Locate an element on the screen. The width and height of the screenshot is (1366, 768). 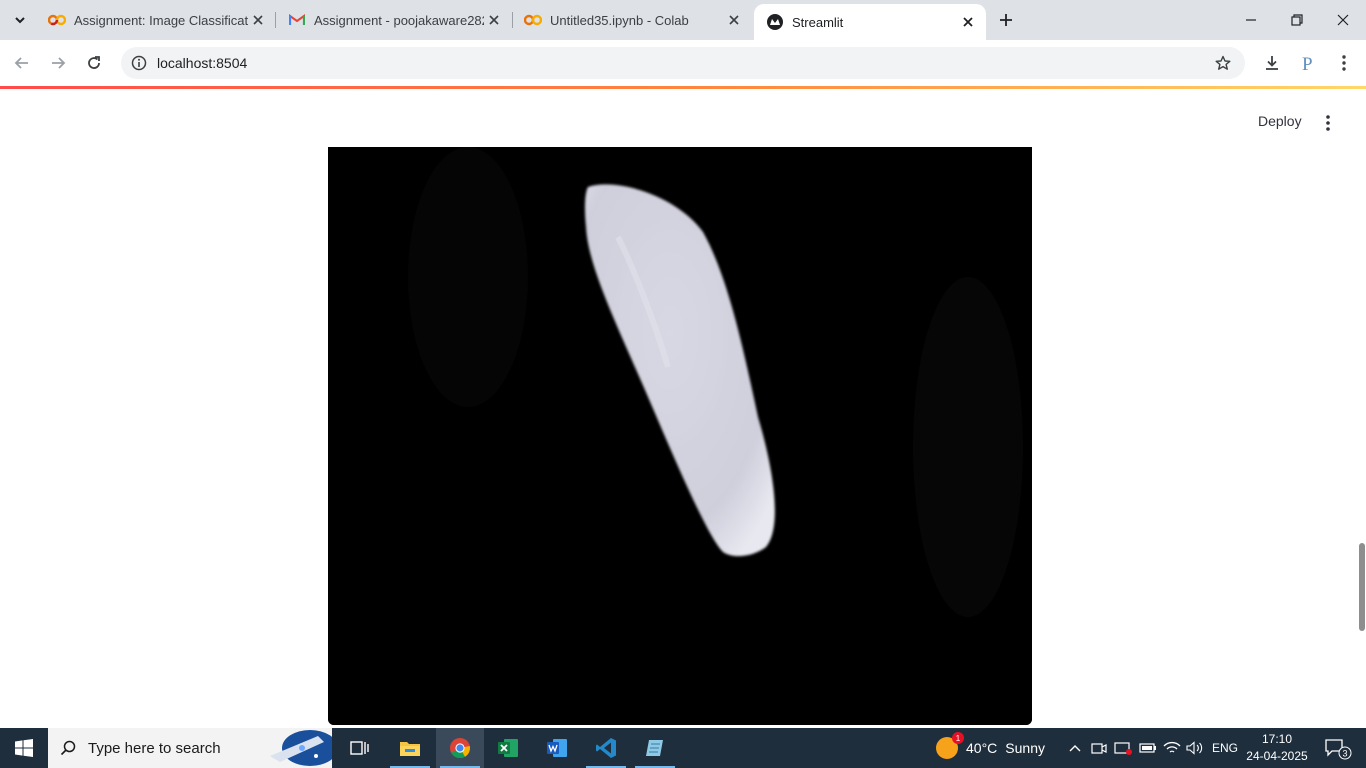
plus-icon is located at coordinates (1006, 20).